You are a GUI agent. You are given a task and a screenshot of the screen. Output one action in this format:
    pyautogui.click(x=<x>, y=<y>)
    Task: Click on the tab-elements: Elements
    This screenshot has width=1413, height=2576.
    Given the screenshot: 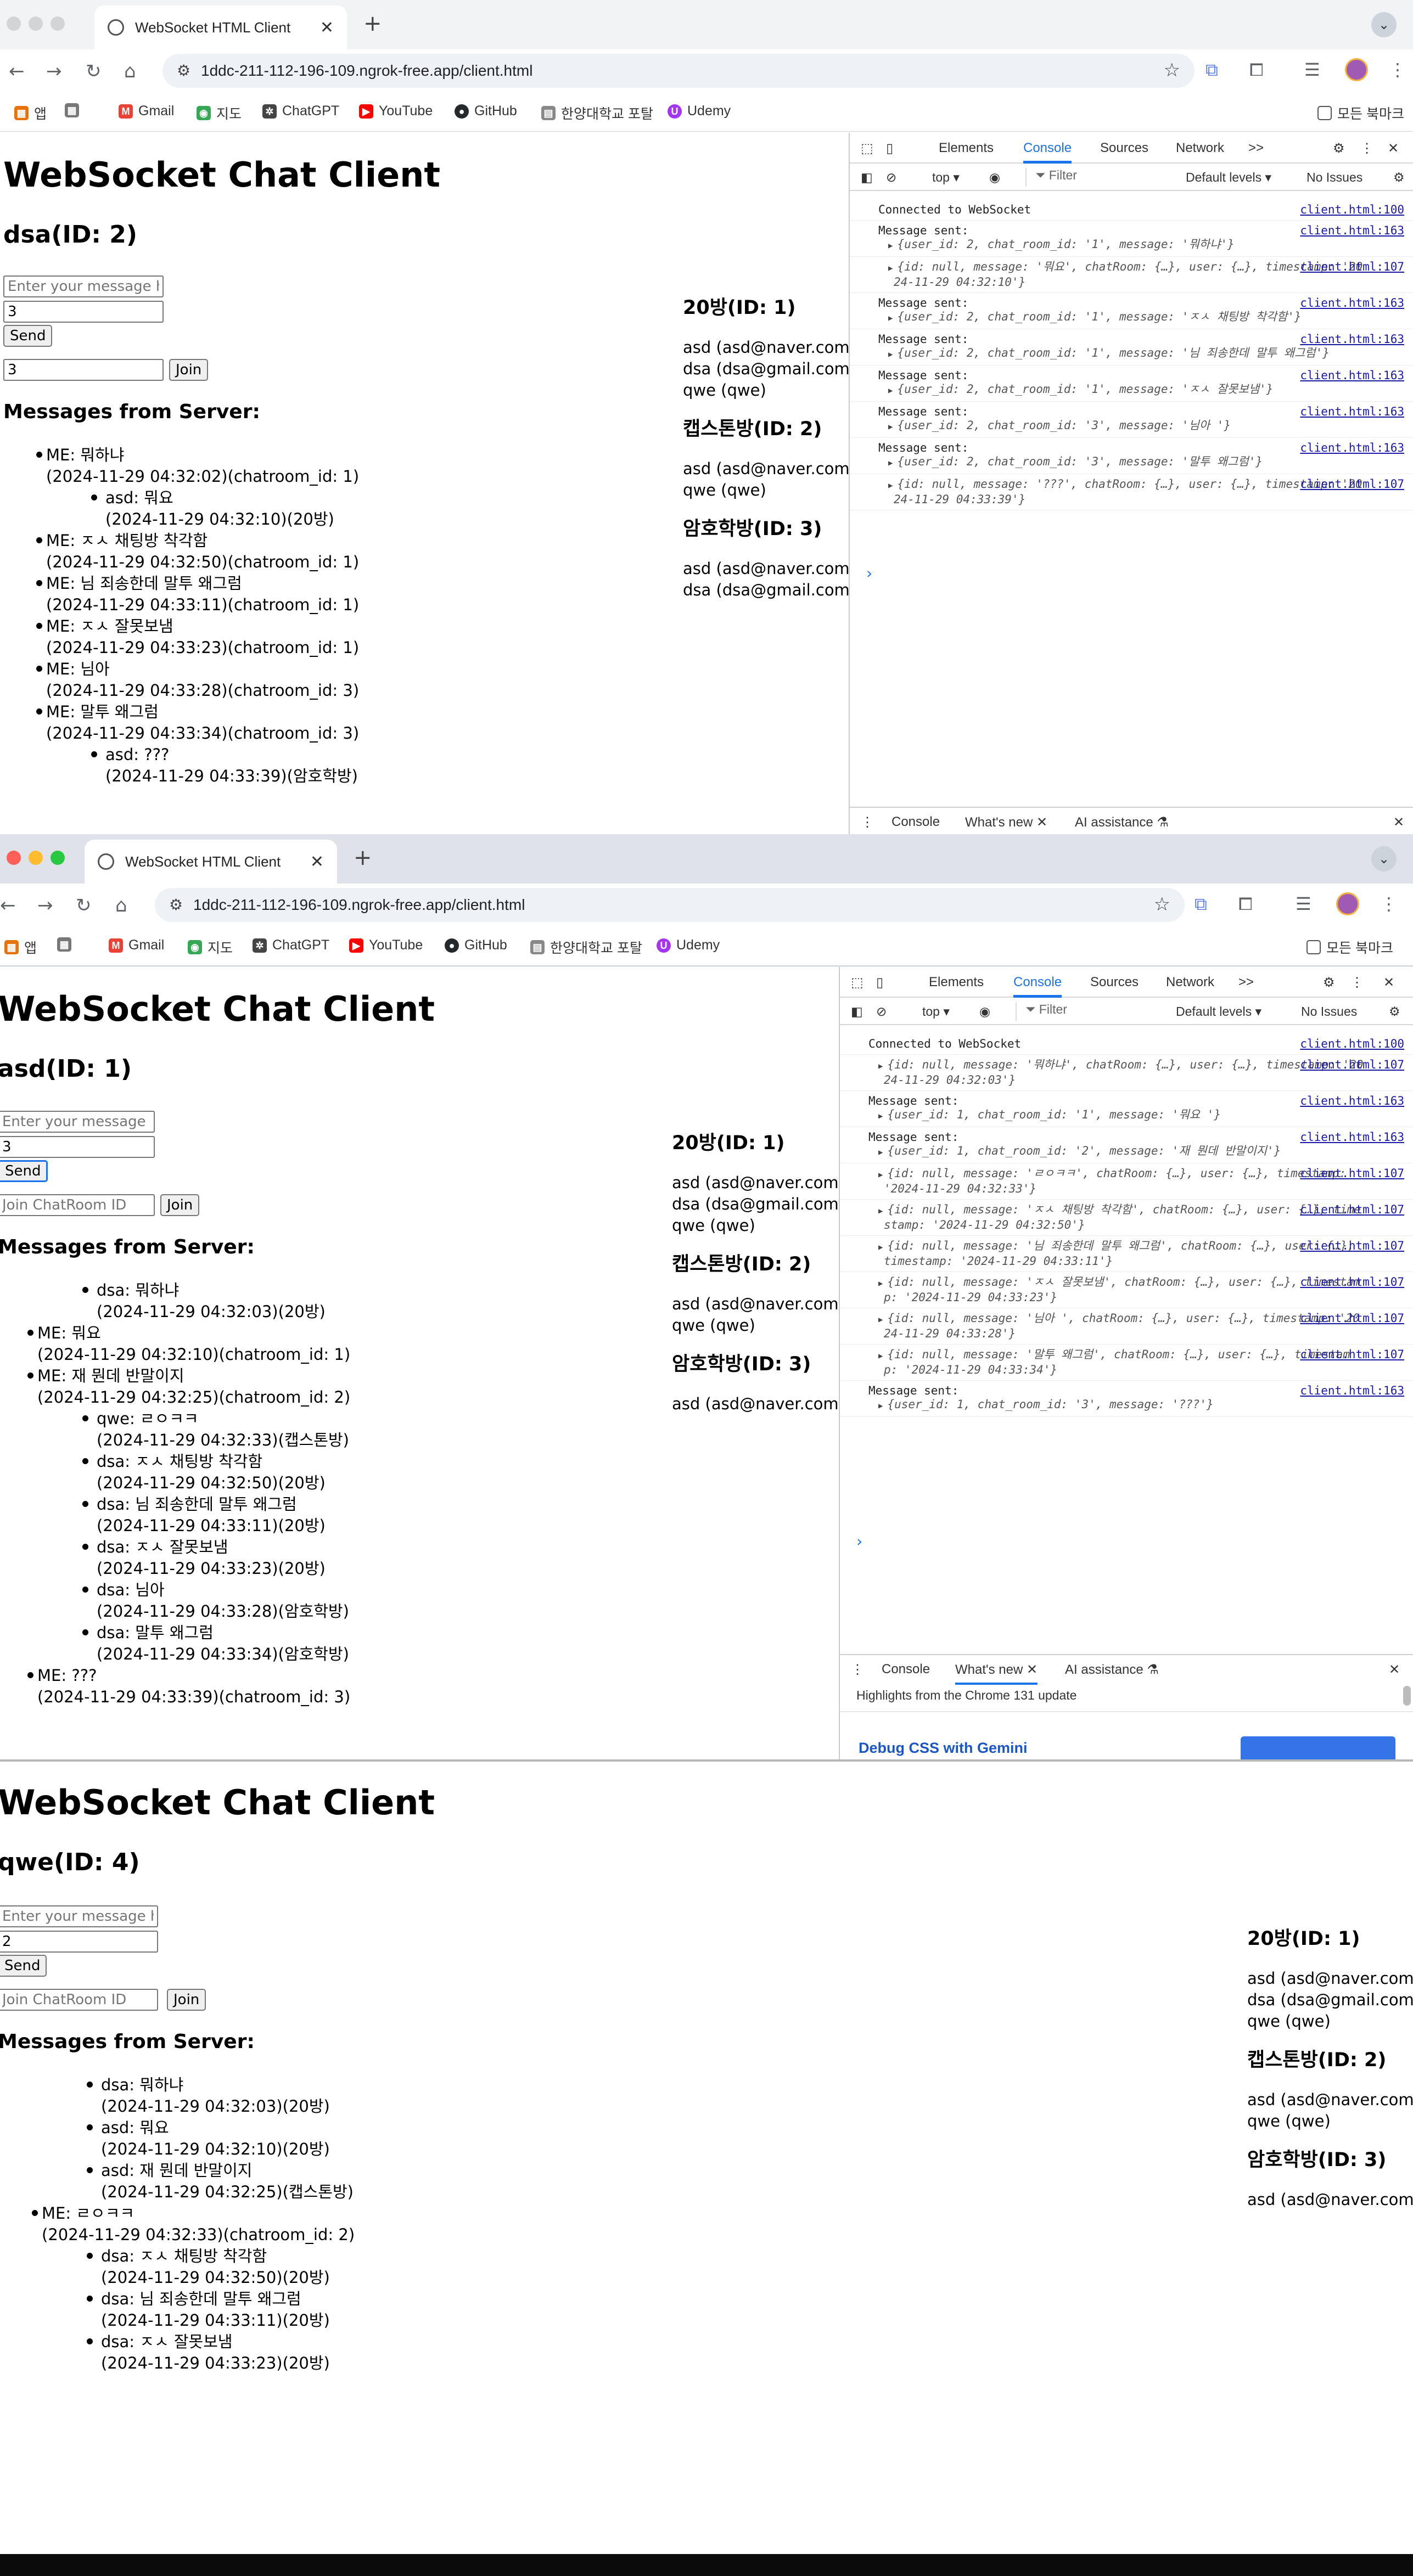 What is the action you would take?
    pyautogui.click(x=966, y=148)
    